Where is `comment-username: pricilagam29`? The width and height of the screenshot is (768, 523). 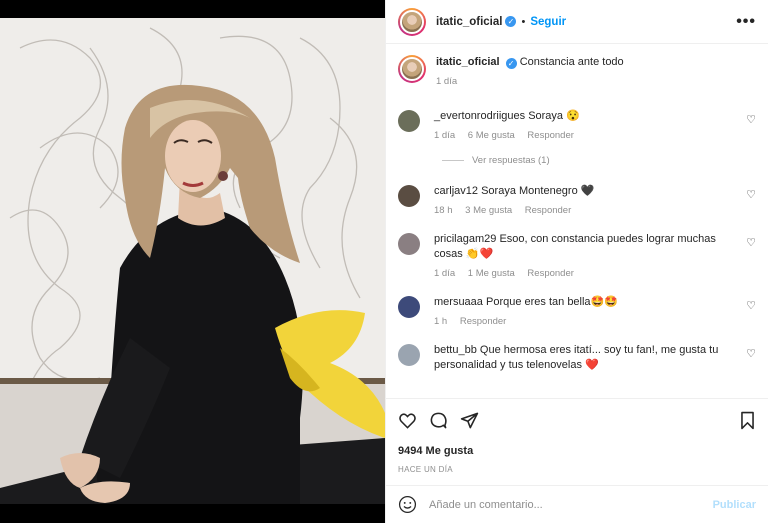
comment-username: pricilagam29 is located at coordinates (465, 239).